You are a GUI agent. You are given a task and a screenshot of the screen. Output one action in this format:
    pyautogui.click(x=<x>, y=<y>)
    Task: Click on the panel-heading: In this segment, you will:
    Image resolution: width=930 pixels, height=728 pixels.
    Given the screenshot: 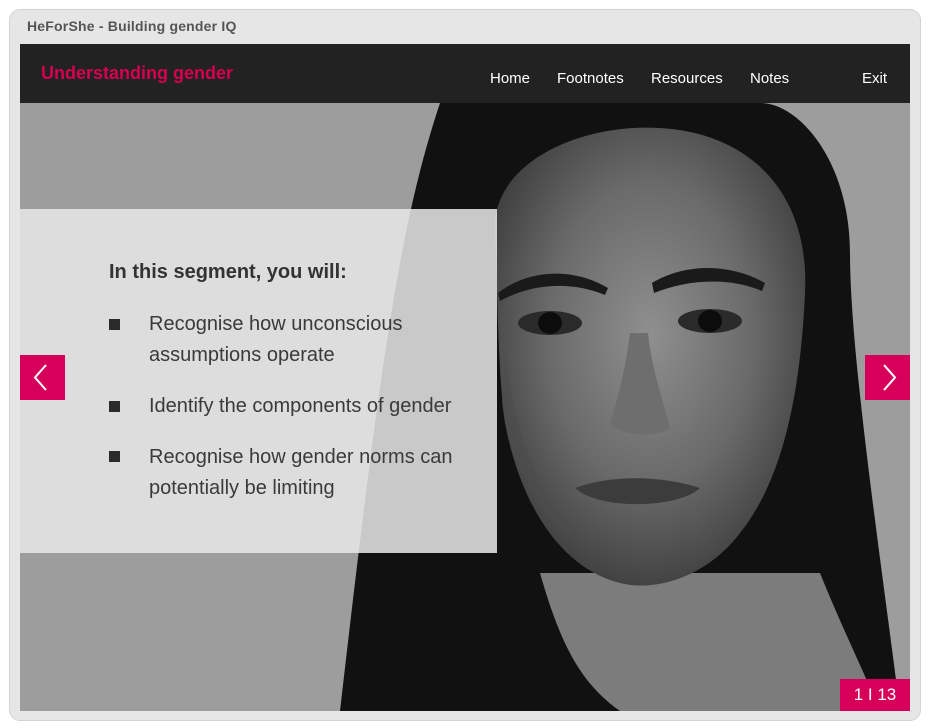 What is the action you would take?
    pyautogui.click(x=228, y=272)
    